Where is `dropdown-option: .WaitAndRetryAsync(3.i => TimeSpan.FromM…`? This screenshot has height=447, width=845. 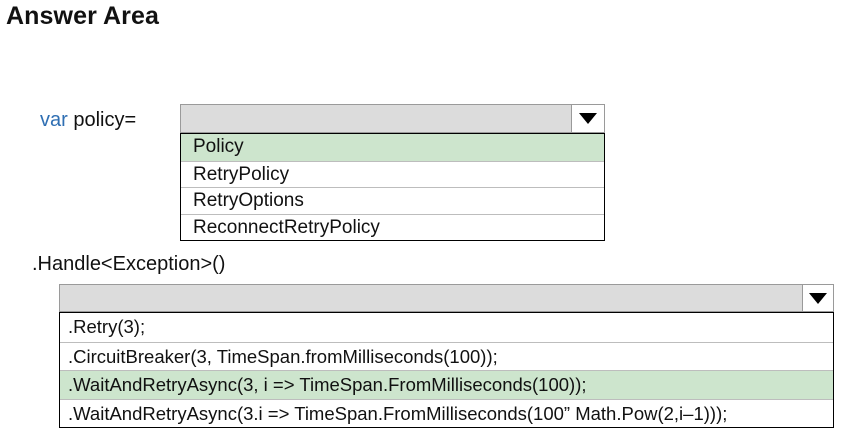 dropdown-option: .WaitAndRetryAsync(3.i => TimeSpan.FromM… is located at coordinates (446, 413).